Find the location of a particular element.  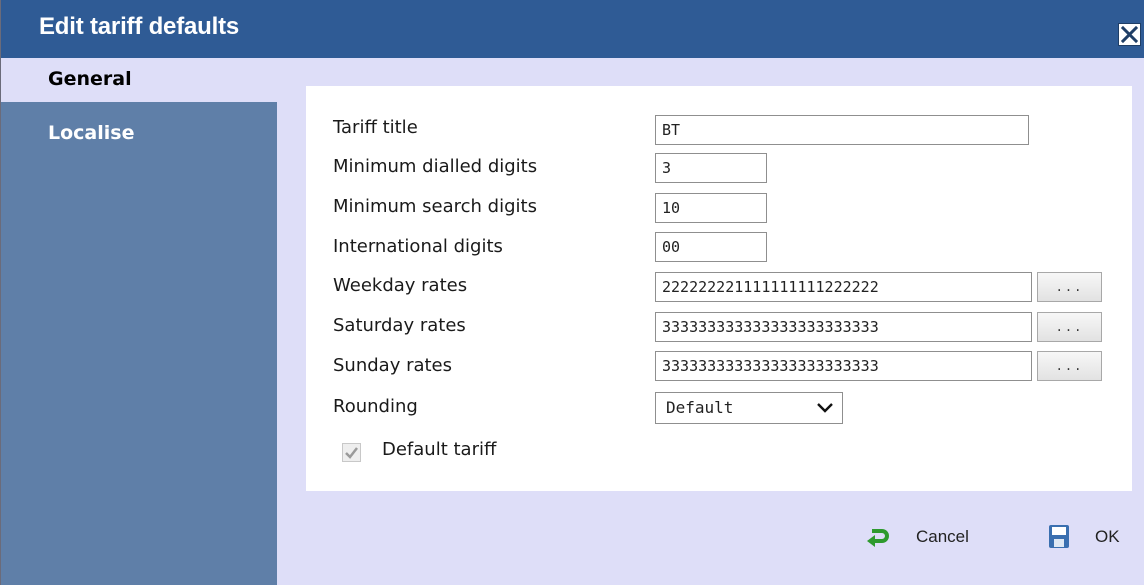

min-search-digits-input: 10 is located at coordinates (711, 208).